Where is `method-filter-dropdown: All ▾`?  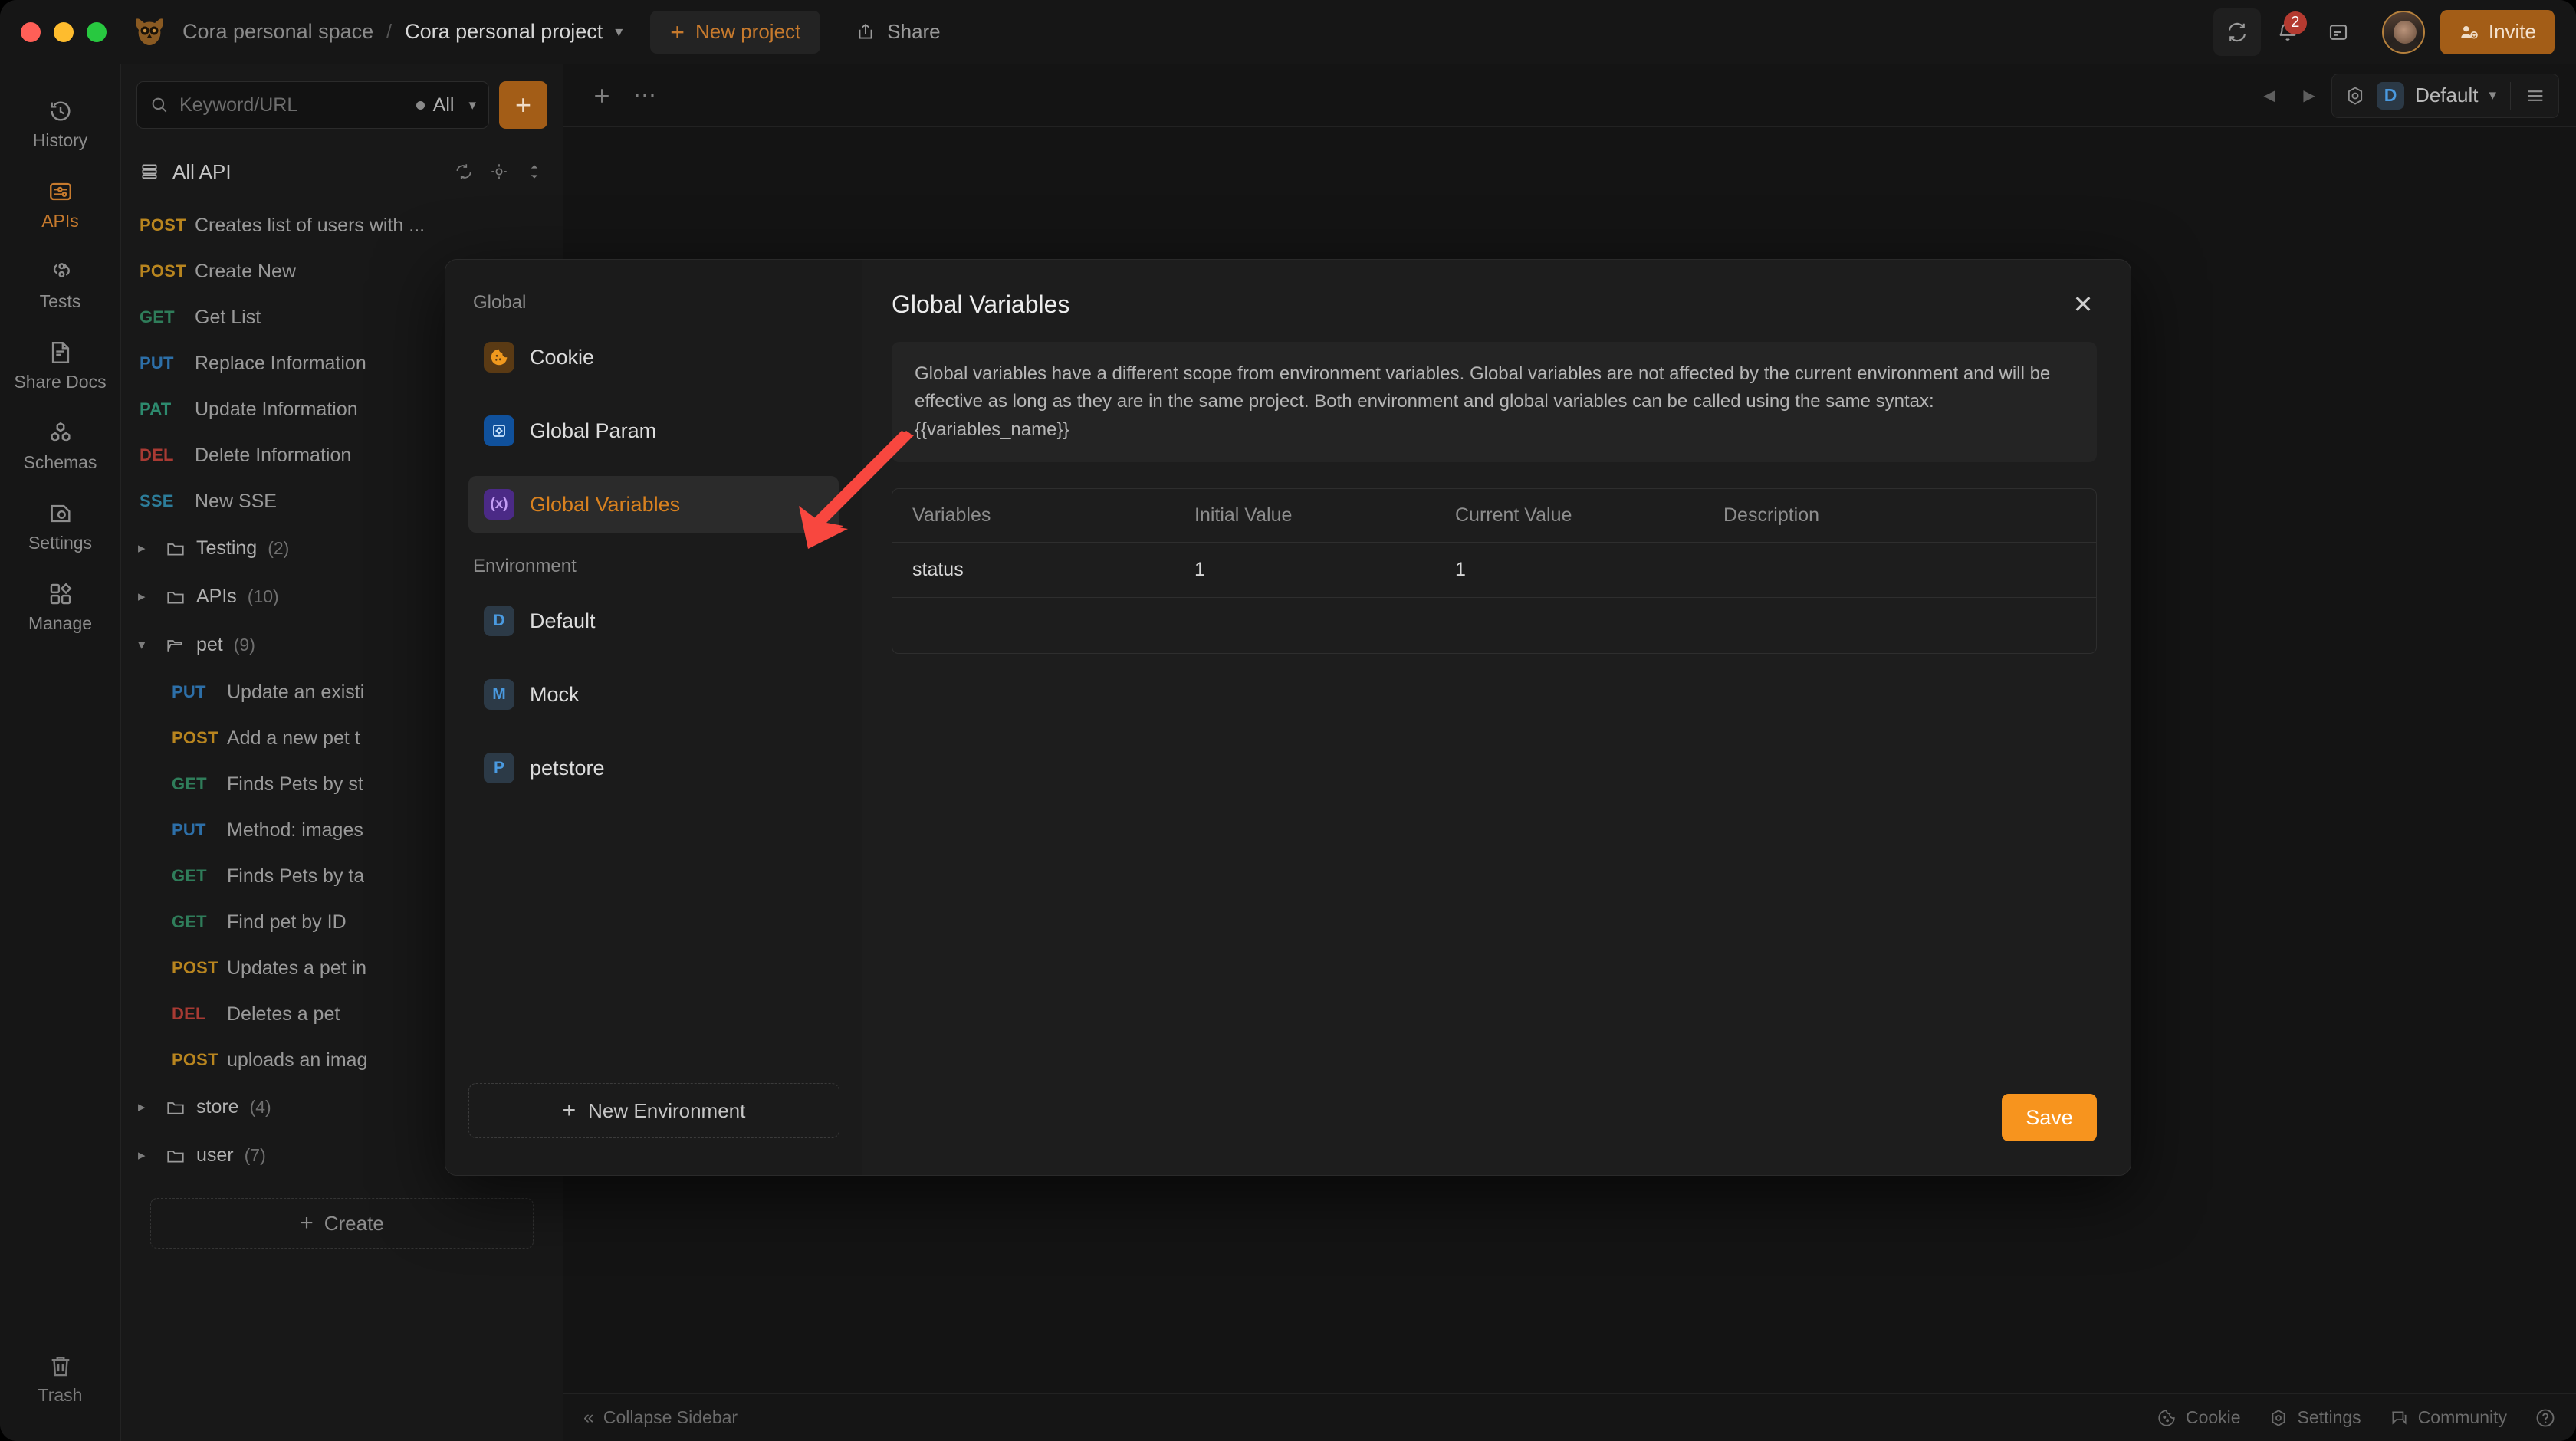
method-filter-dropdown: All ▾ is located at coordinates (446, 105).